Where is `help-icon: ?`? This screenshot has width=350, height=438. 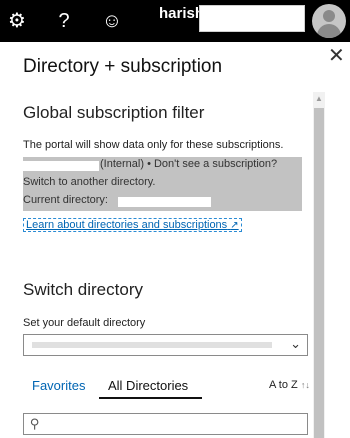
help-icon: ? is located at coordinates (64, 21).